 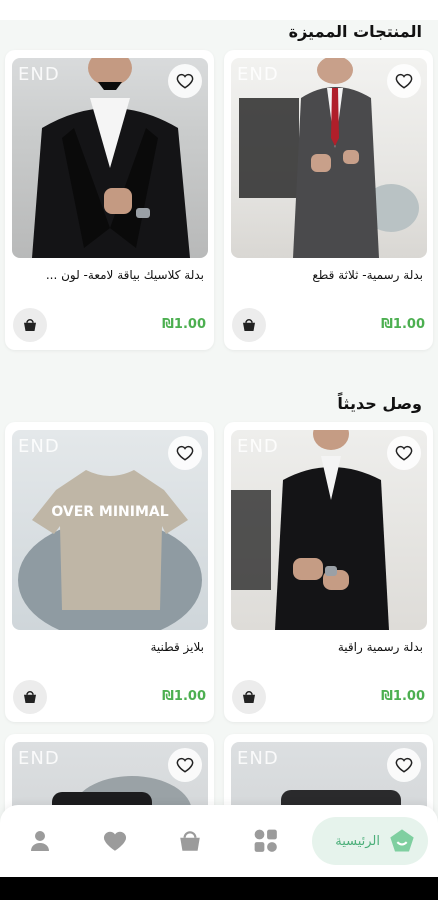 What do you see at coordinates (328, 647) in the screenshot?
I see `product-name: بدلة رسمية راقية` at bounding box center [328, 647].